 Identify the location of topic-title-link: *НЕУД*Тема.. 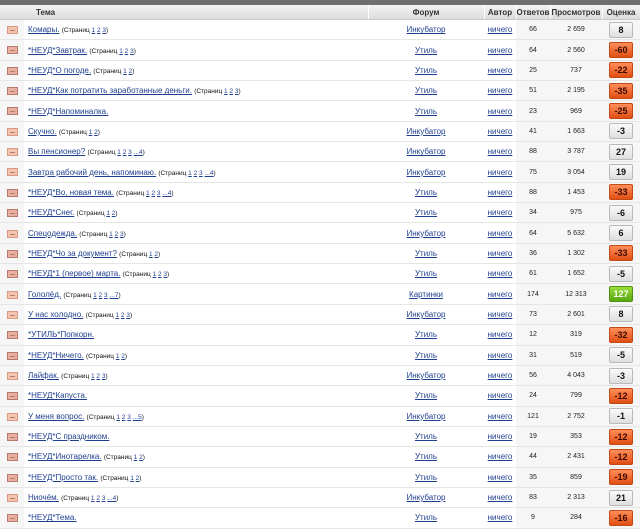
(52, 517).